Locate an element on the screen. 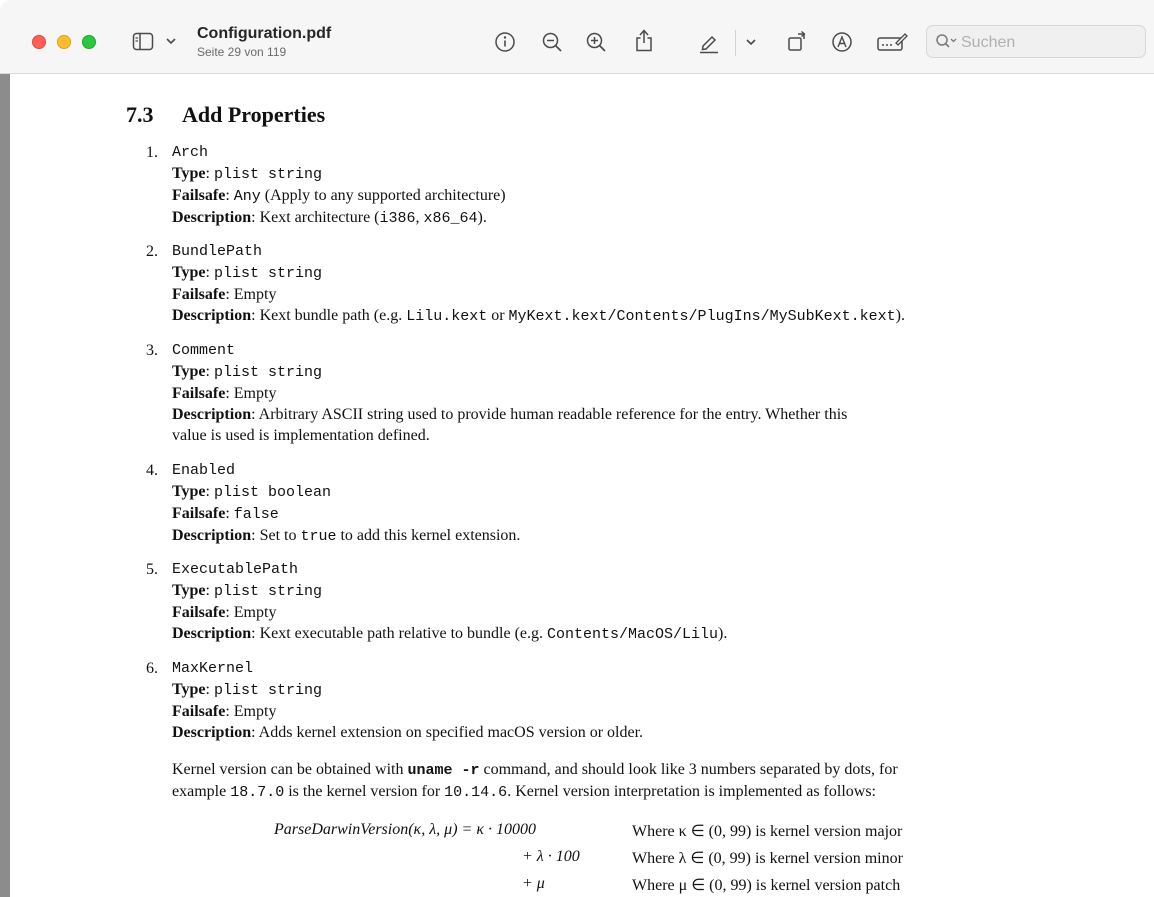  info-icon is located at coordinates (505, 42).